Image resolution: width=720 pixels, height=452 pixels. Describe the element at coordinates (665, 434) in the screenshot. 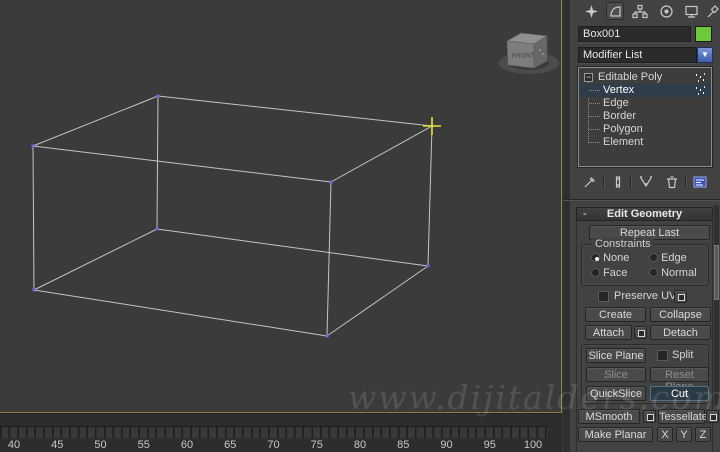

I see `make-planar-x-button: X` at that location.